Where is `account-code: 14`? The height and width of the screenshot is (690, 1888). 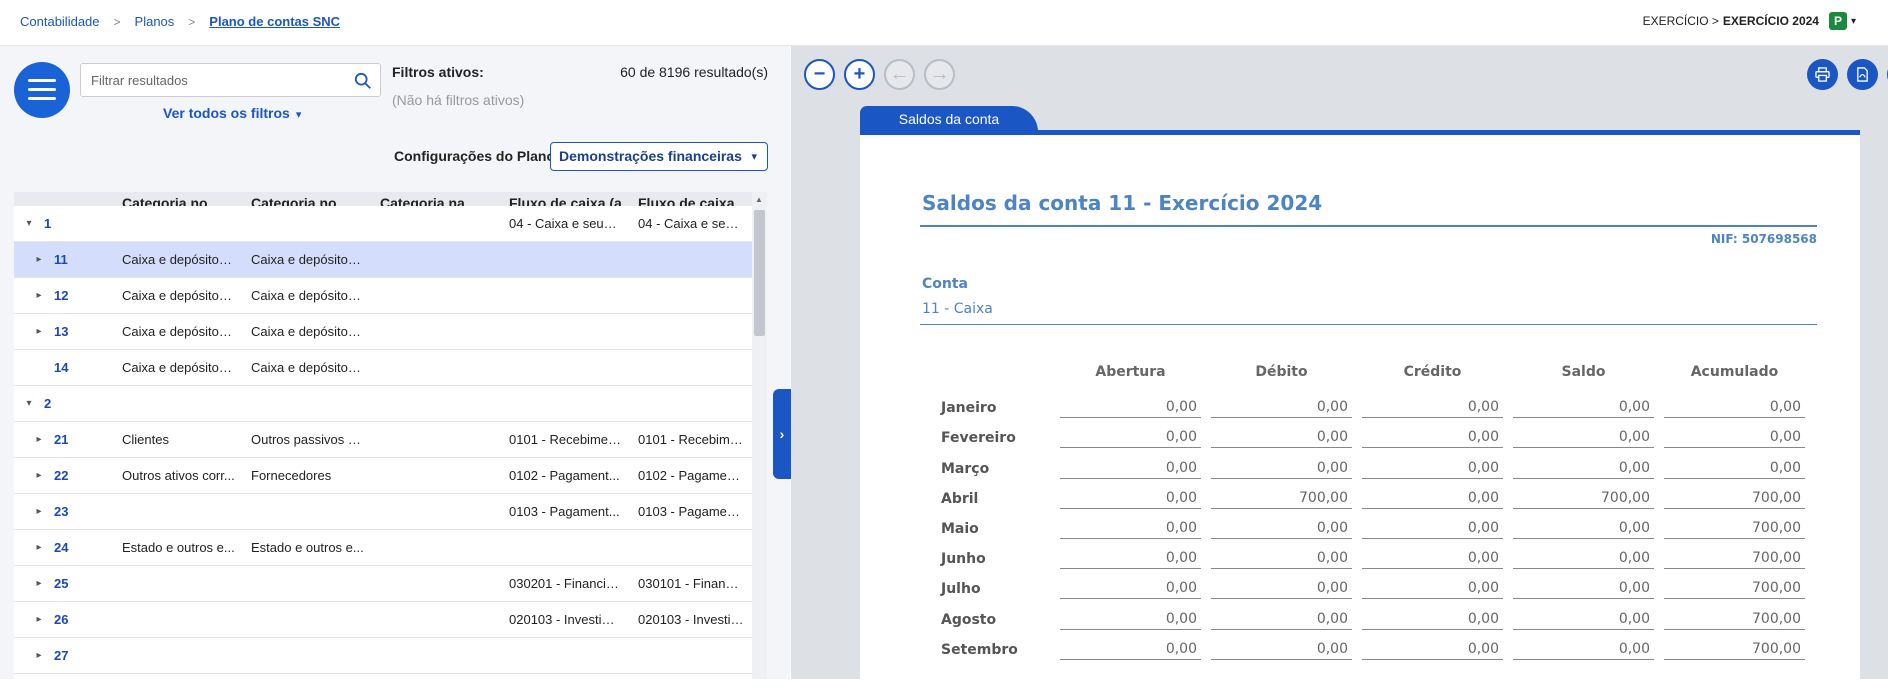 account-code: 14 is located at coordinates (61, 367).